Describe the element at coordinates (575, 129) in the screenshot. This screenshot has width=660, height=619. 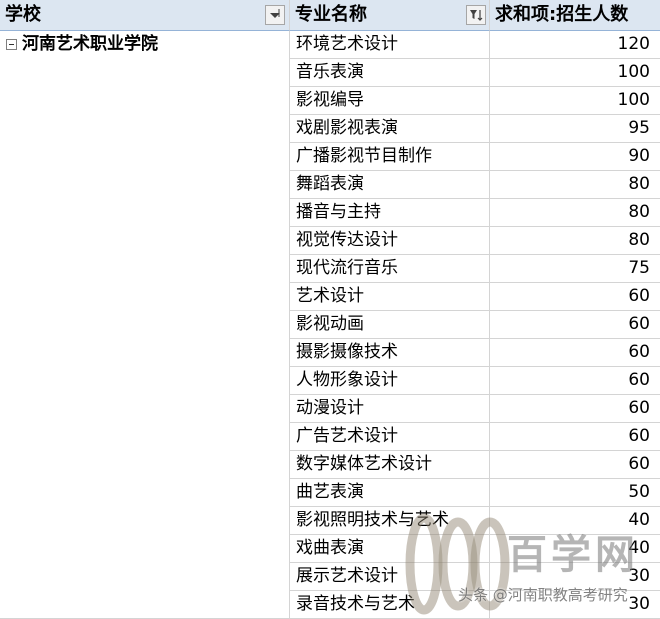
I see `count-cell: 95` at that location.